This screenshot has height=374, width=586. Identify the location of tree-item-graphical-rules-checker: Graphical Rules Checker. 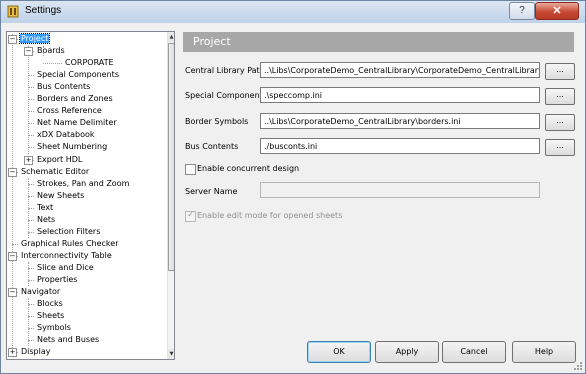
(70, 244).